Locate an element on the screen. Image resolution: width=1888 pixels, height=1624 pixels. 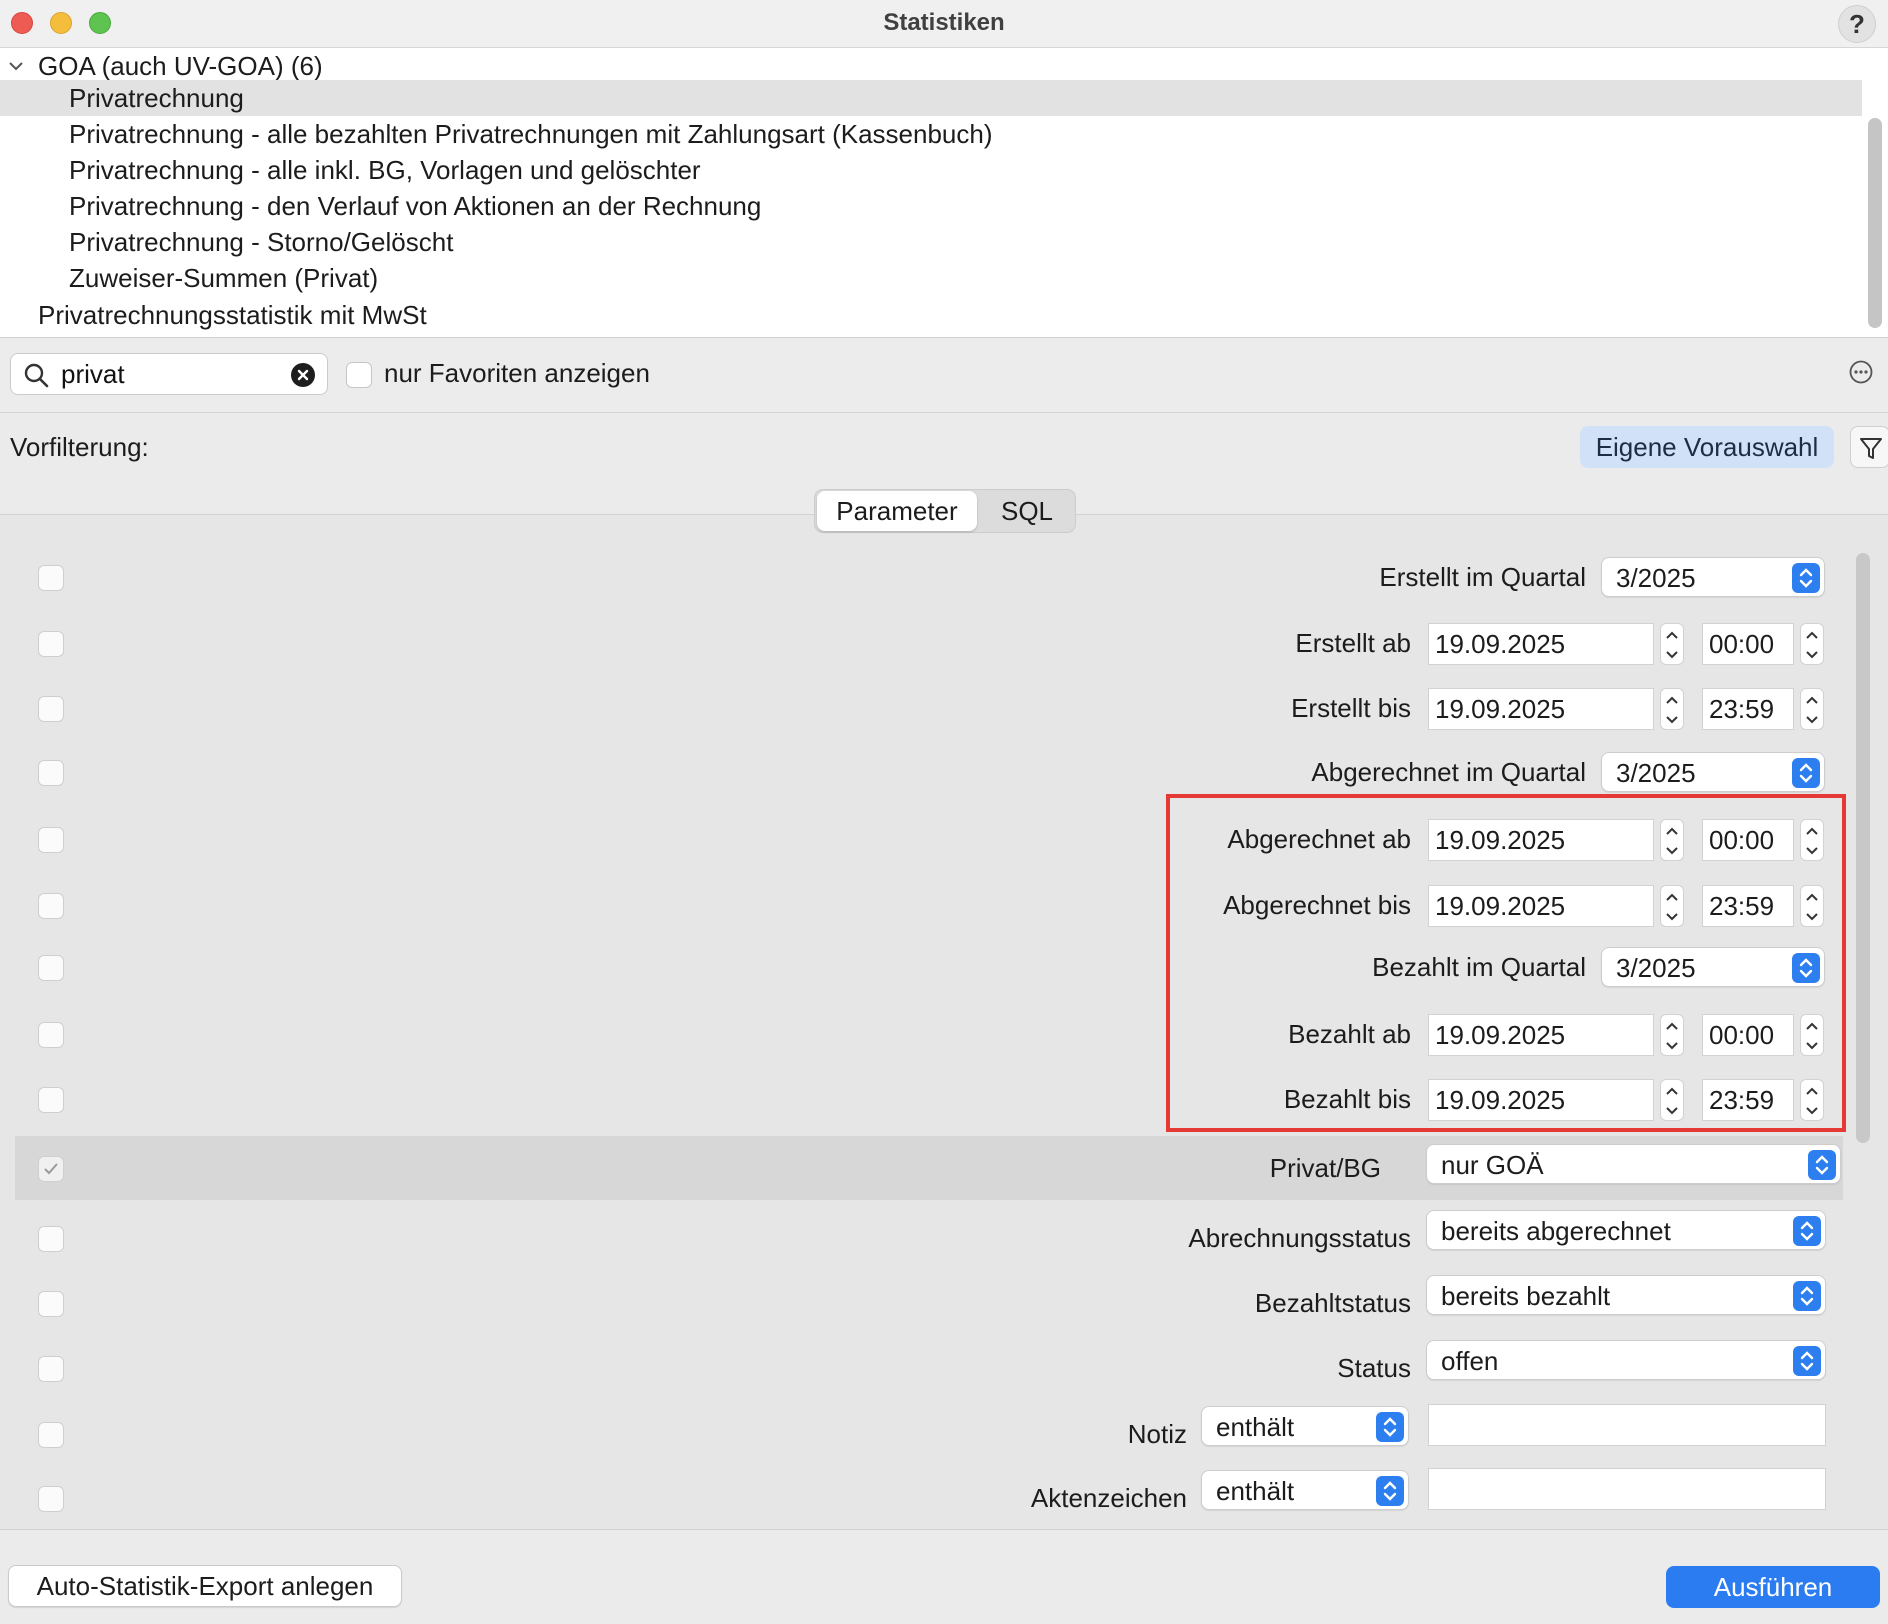
param-label: Notiz is located at coordinates (1157, 1434).